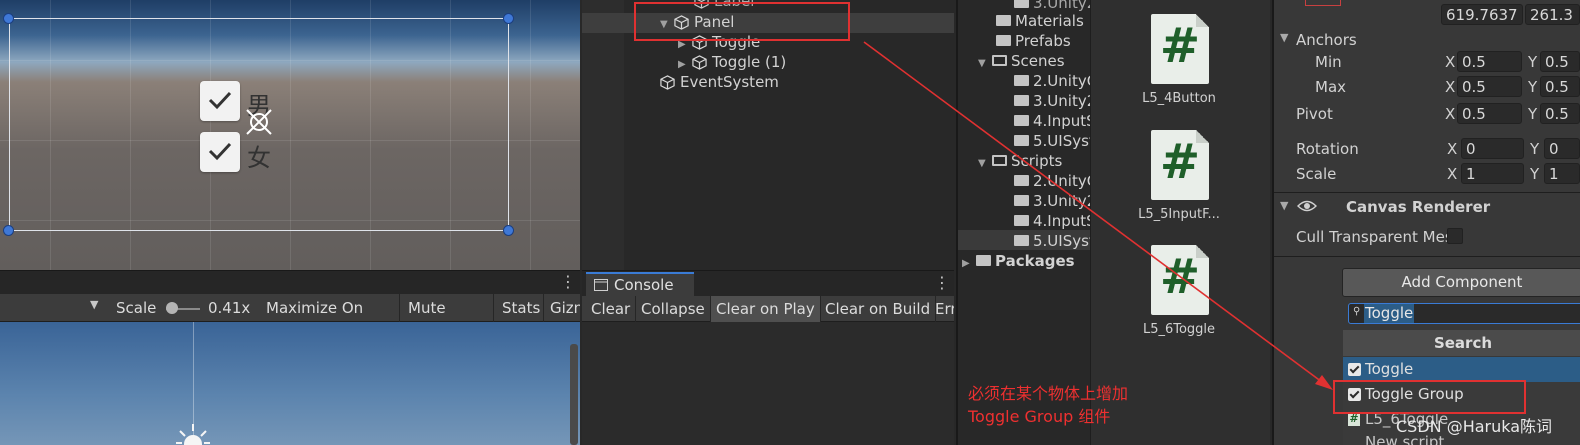  What do you see at coordinates (1039, 416) in the screenshot?
I see `annotation-text-line2: Toggle Group 组件` at bounding box center [1039, 416].